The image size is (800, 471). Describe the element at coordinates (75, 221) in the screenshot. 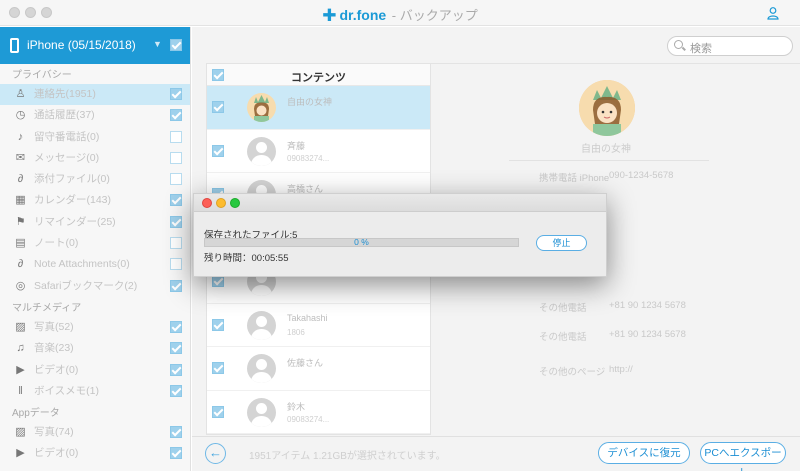

I see `sidebar-item-label: リマインダー(25)` at that location.